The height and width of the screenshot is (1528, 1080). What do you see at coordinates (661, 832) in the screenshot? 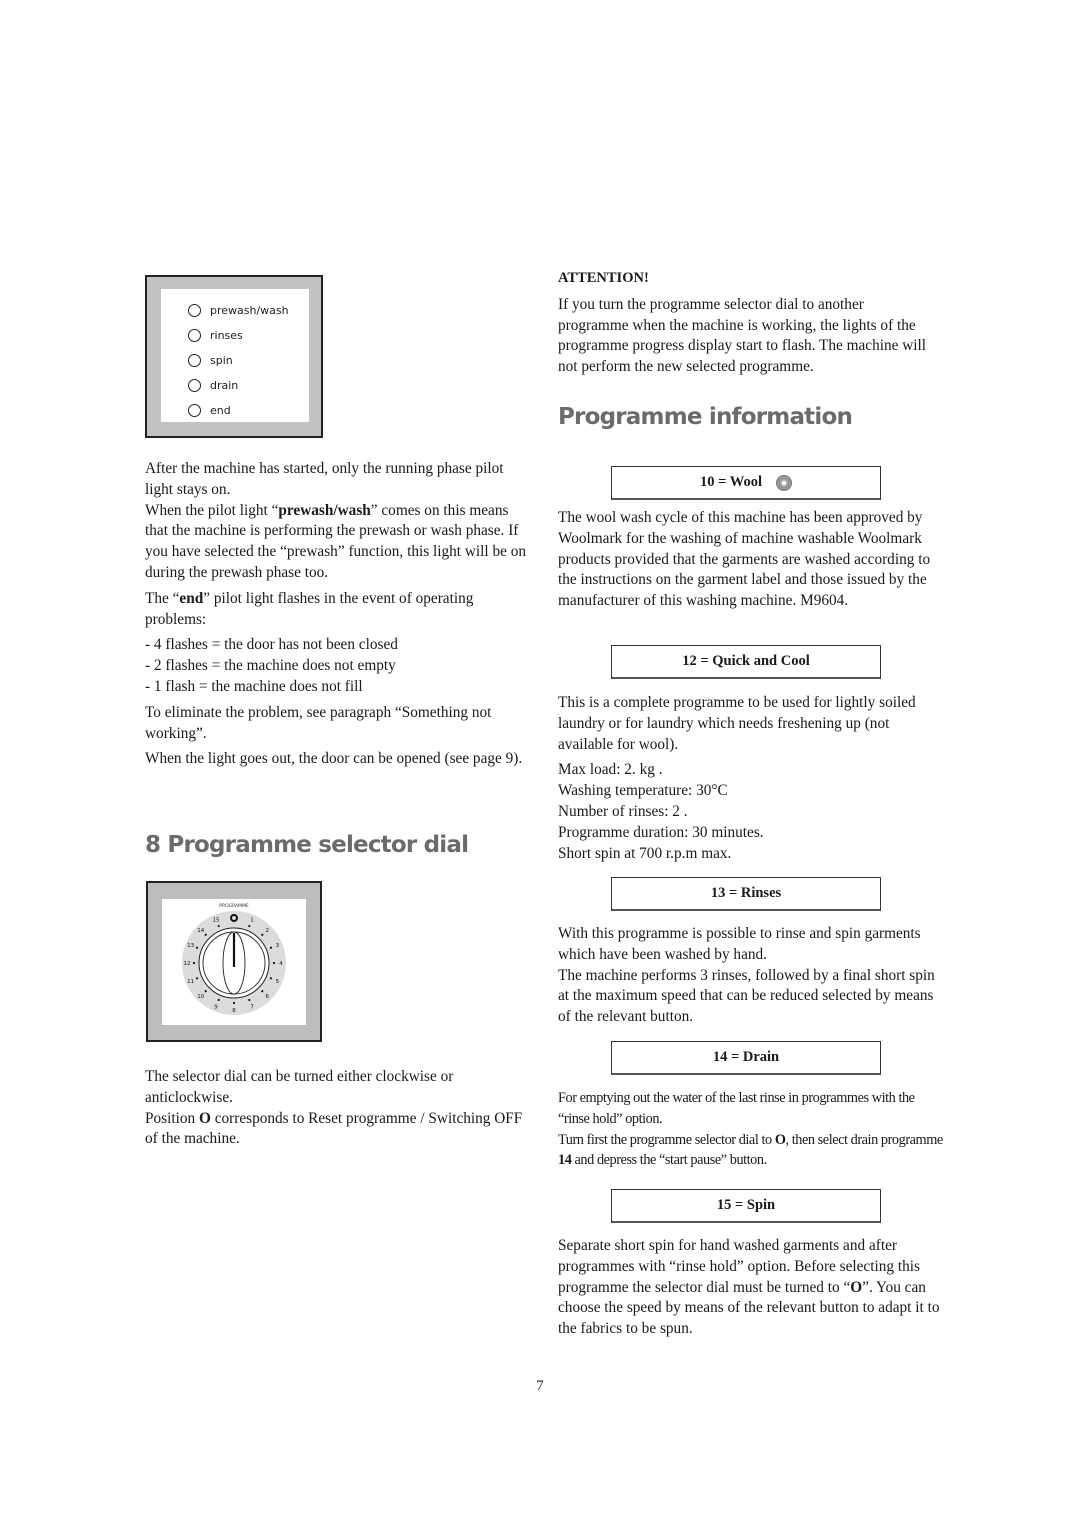
I see `spec-duration: Programme duration: 30 minutes.` at bounding box center [661, 832].